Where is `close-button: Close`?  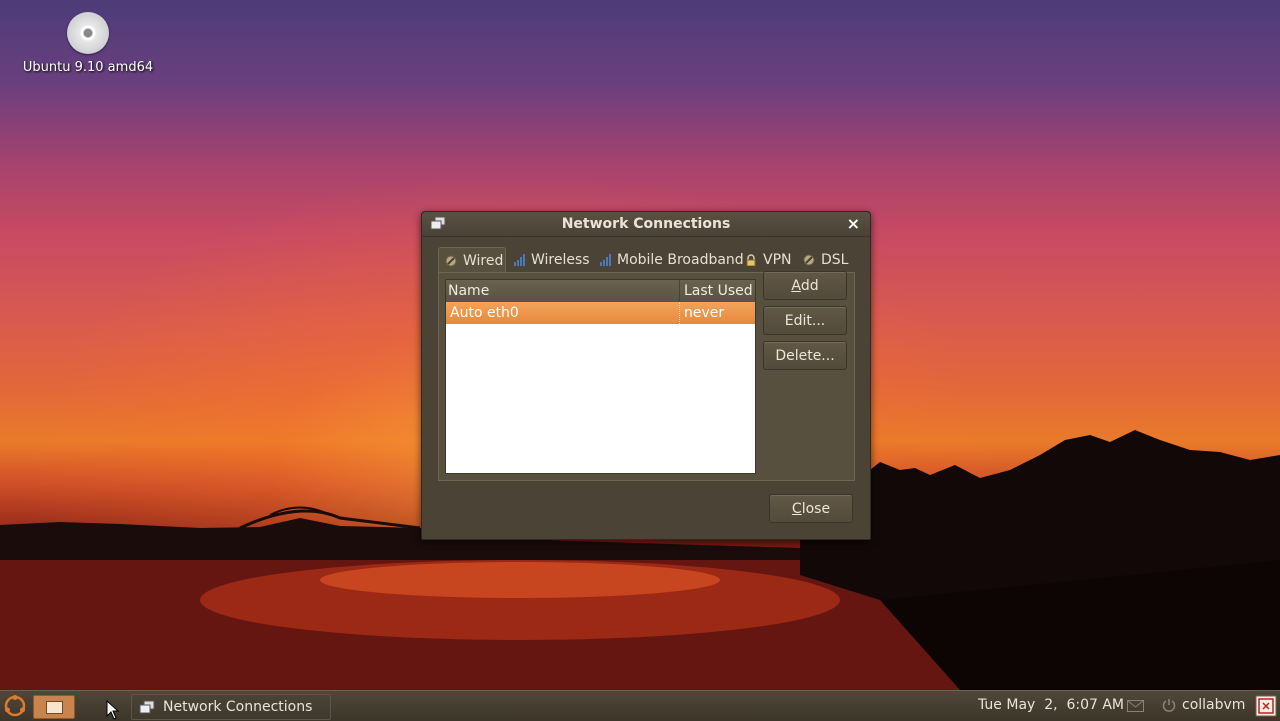
close-button: Close is located at coordinates (811, 508).